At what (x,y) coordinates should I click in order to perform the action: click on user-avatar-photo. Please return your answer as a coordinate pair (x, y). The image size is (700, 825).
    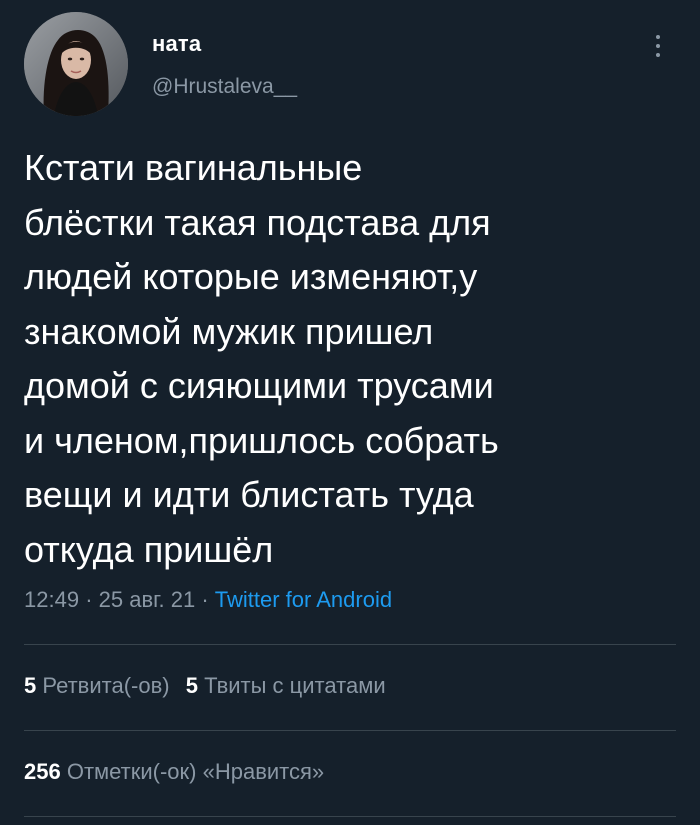
    Looking at the image, I should click on (76, 64).